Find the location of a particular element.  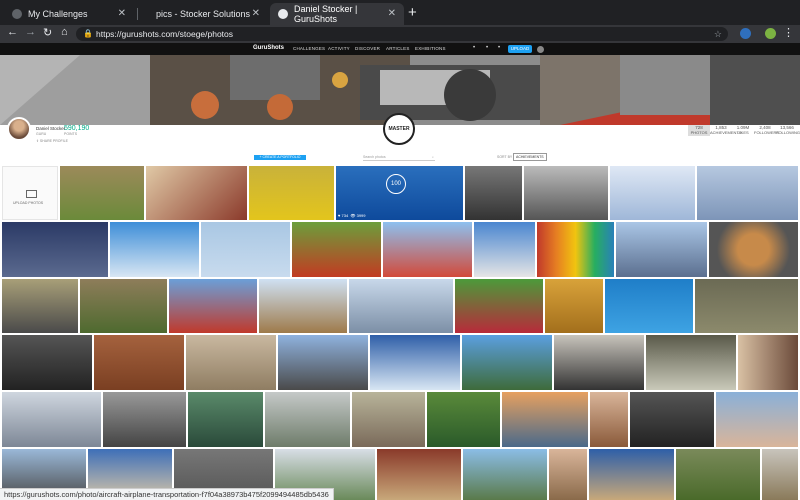

stat-following: 13,566 FOLLOWING is located at coordinates (788, 130).